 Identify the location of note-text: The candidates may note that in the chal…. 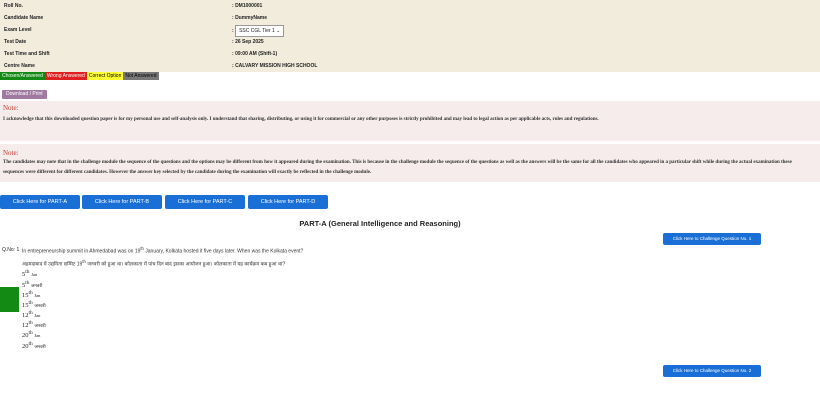
(397, 167).